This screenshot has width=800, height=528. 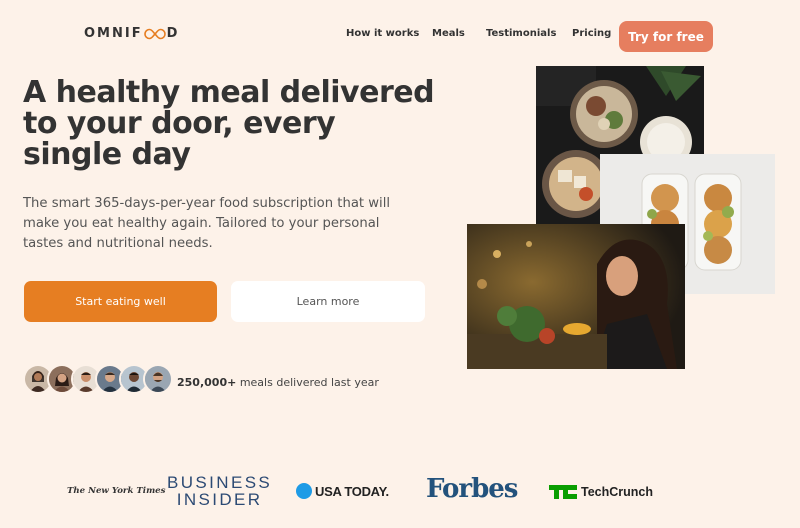 What do you see at coordinates (158, 379) in the screenshot?
I see `customer-avatar` at bounding box center [158, 379].